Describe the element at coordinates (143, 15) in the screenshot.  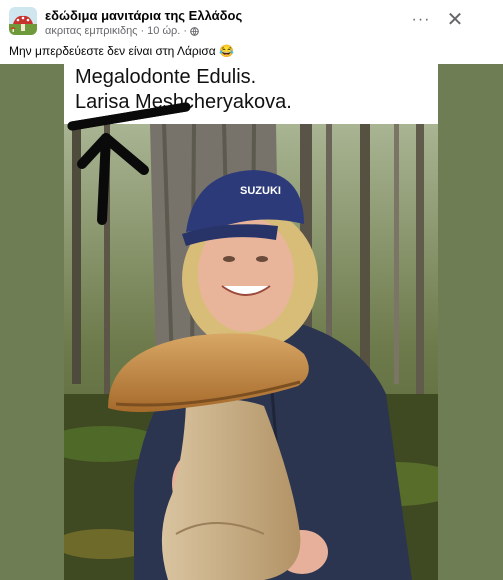
I see `group-name-link: εδώδιμα μανιτάρια της Ελλάδος` at that location.